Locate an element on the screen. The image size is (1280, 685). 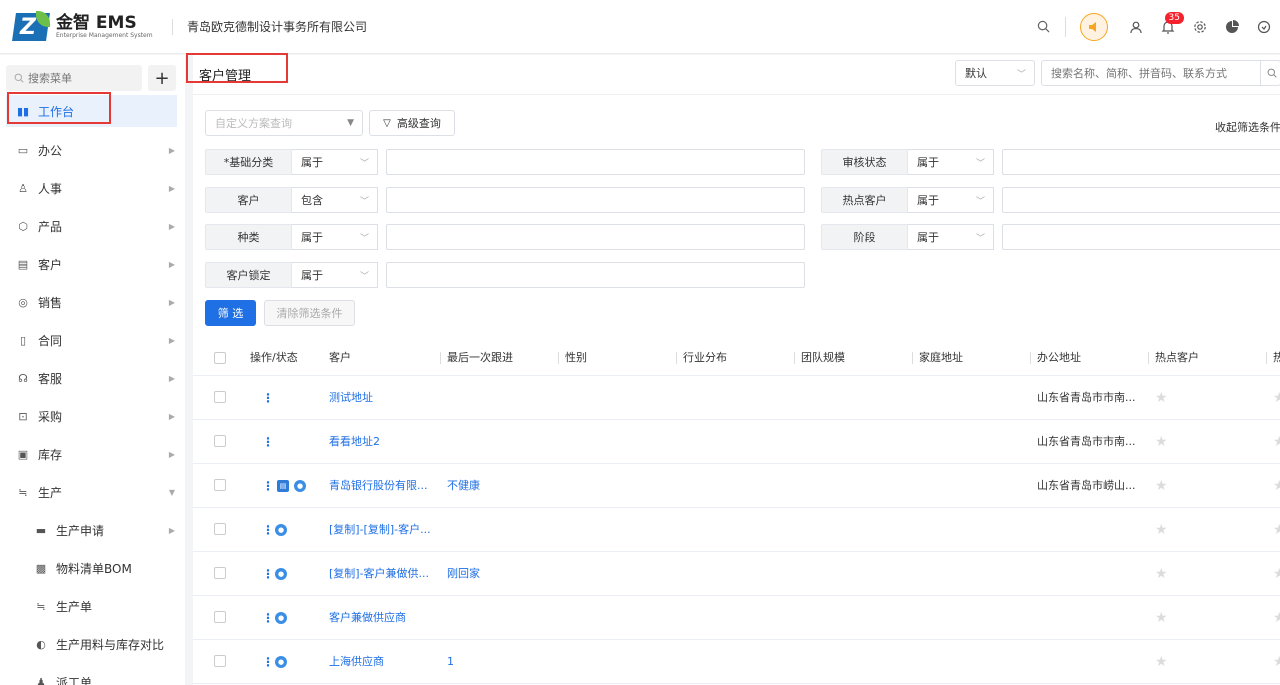
table-row: ⋮ ▤ ● 青岛银行股份有限... 不健康 山东省青岛市崂山... ★ ★ is located at coordinates (736, 486).